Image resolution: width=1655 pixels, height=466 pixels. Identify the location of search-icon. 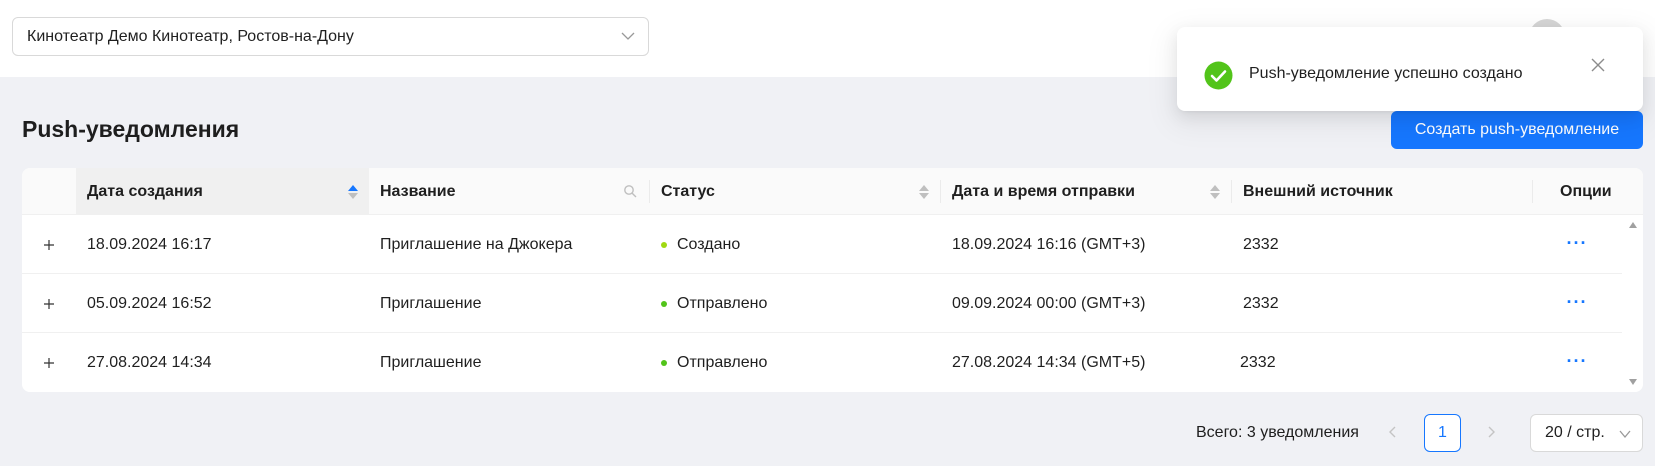
(630, 191).